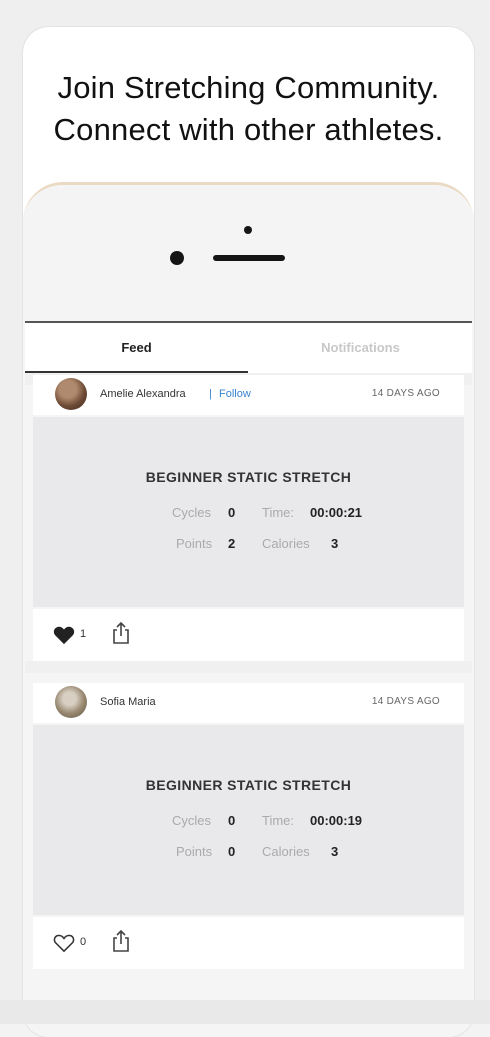 This screenshot has height=1037, width=490. I want to click on time-value: 00:00:21, so click(336, 512).